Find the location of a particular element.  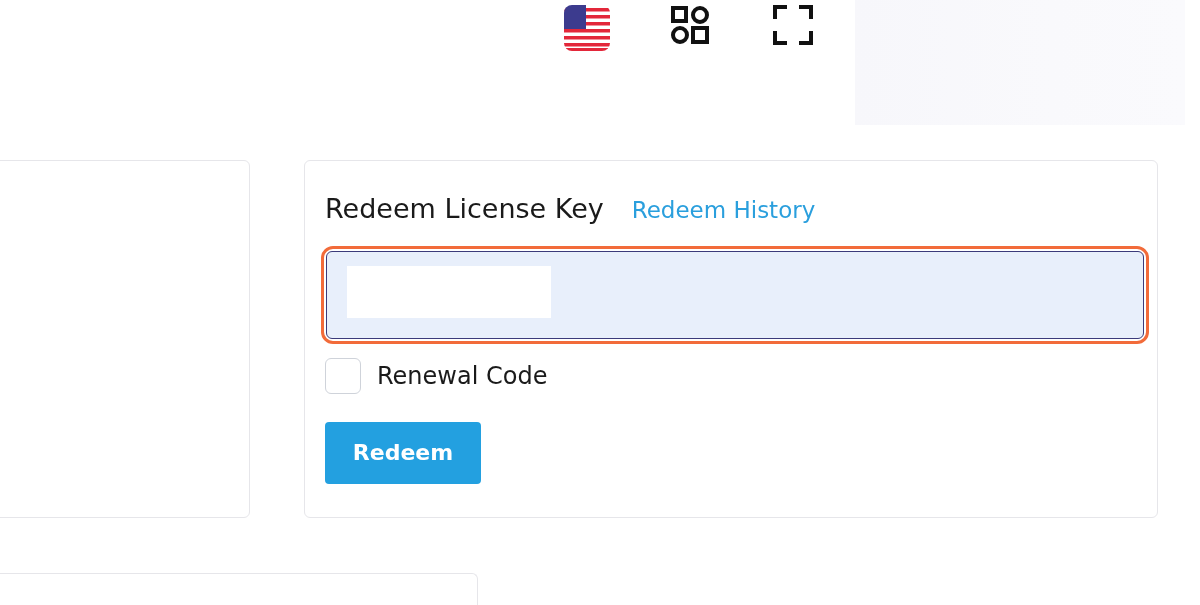

fullscreen-icon is located at coordinates (793, 25).